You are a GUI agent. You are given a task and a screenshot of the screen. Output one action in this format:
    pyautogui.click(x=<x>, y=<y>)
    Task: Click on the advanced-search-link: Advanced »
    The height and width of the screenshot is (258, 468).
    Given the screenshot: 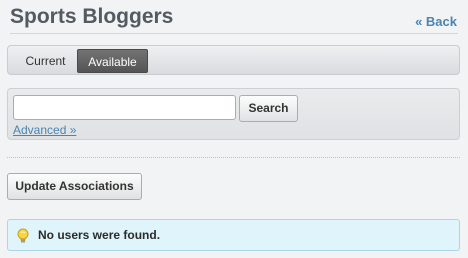 What is the action you would take?
    pyautogui.click(x=44, y=130)
    